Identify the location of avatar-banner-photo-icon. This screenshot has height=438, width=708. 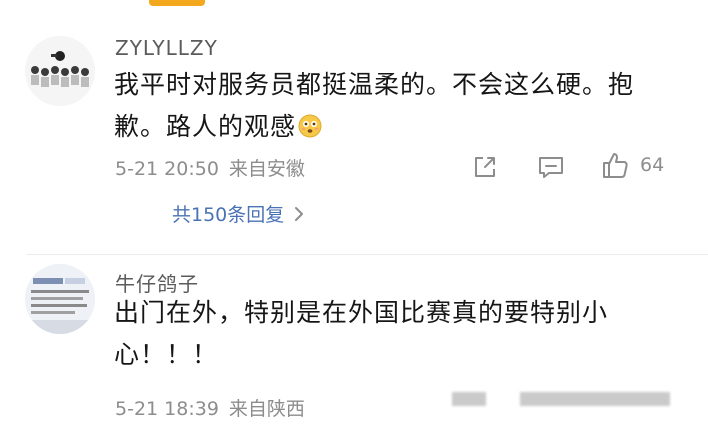
(60, 299).